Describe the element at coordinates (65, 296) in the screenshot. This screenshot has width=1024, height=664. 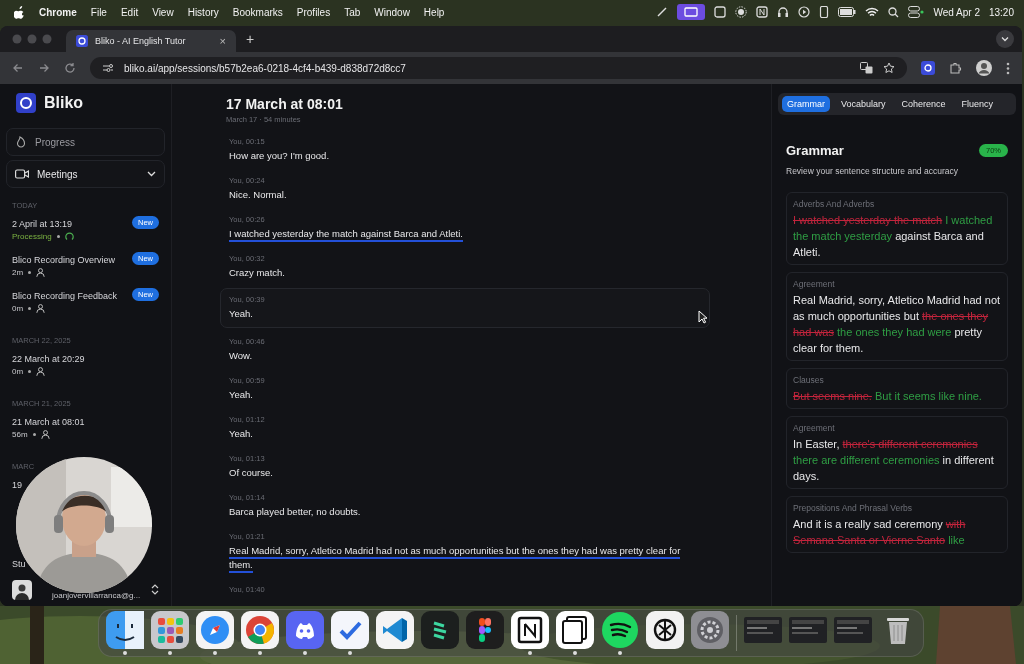
I see `meeting-title: Blico Recording Feedback` at that location.